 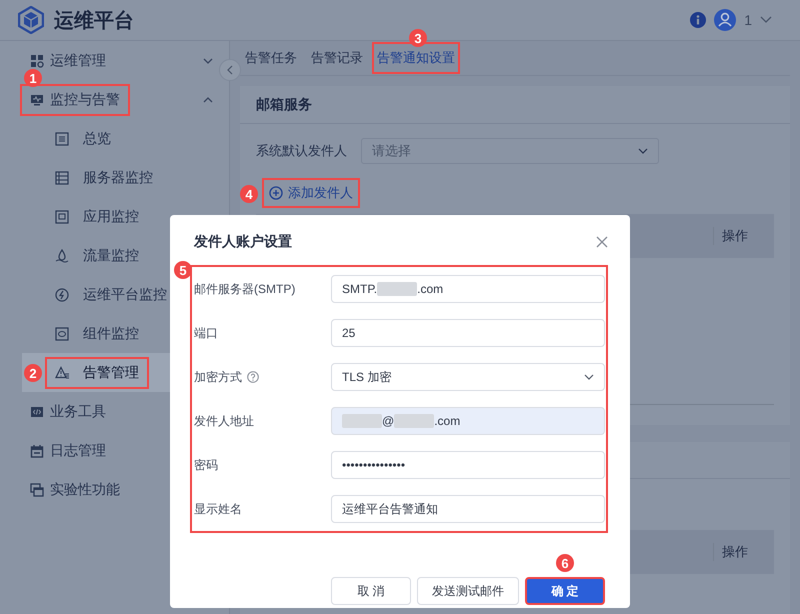 I want to click on field-label: 邮件服务器(SMTP), so click(x=245, y=289).